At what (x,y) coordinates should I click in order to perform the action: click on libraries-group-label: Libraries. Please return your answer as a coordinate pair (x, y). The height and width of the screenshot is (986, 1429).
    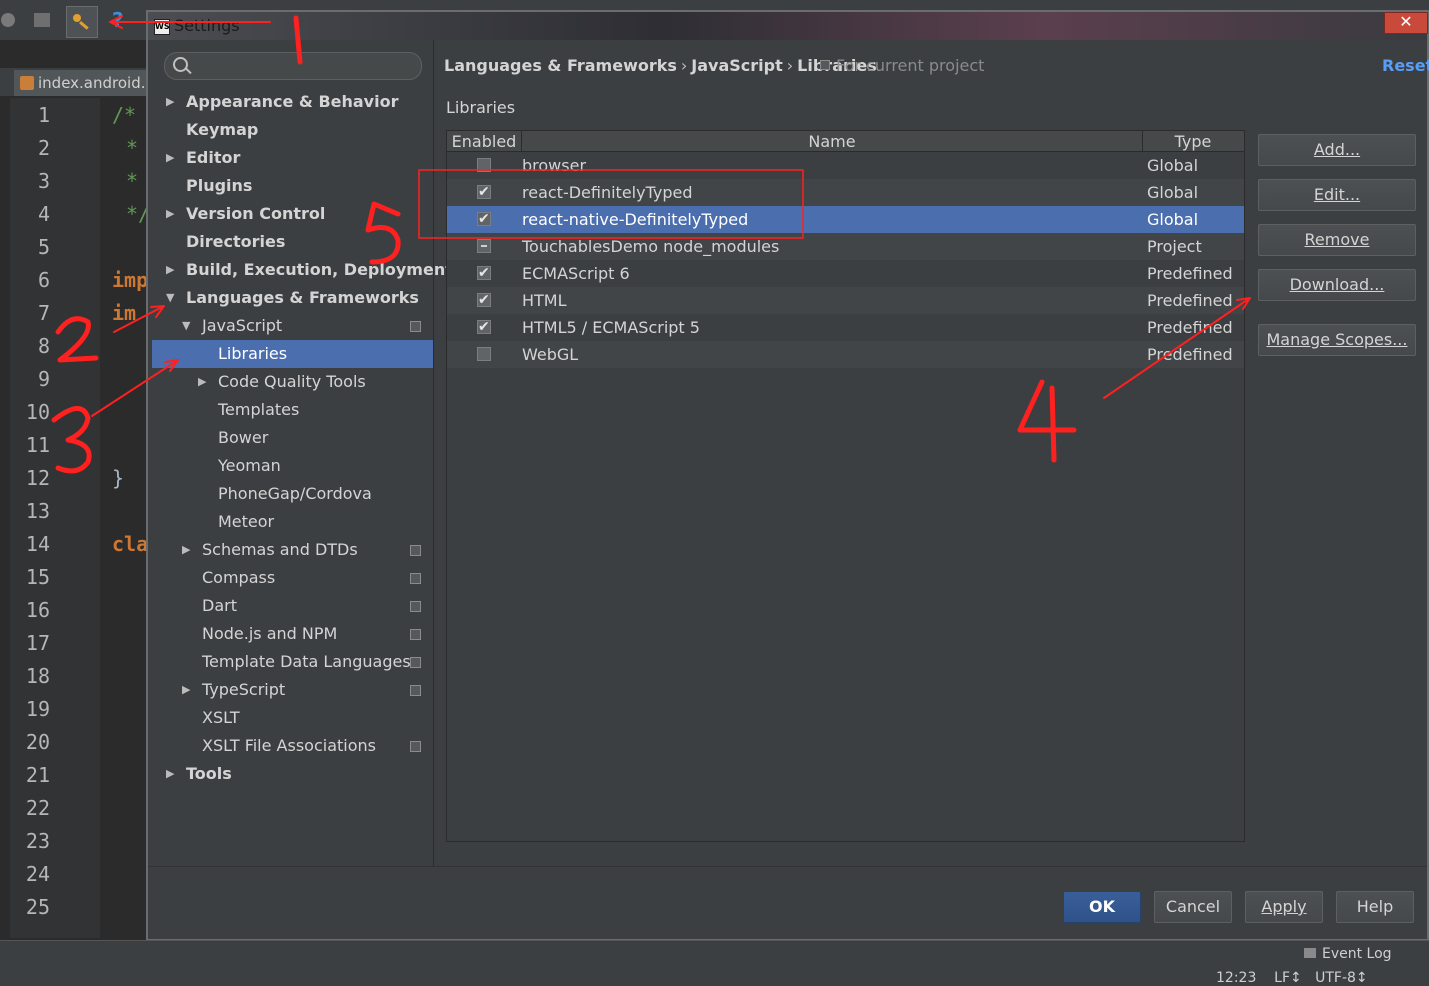
    Looking at the image, I should click on (481, 107).